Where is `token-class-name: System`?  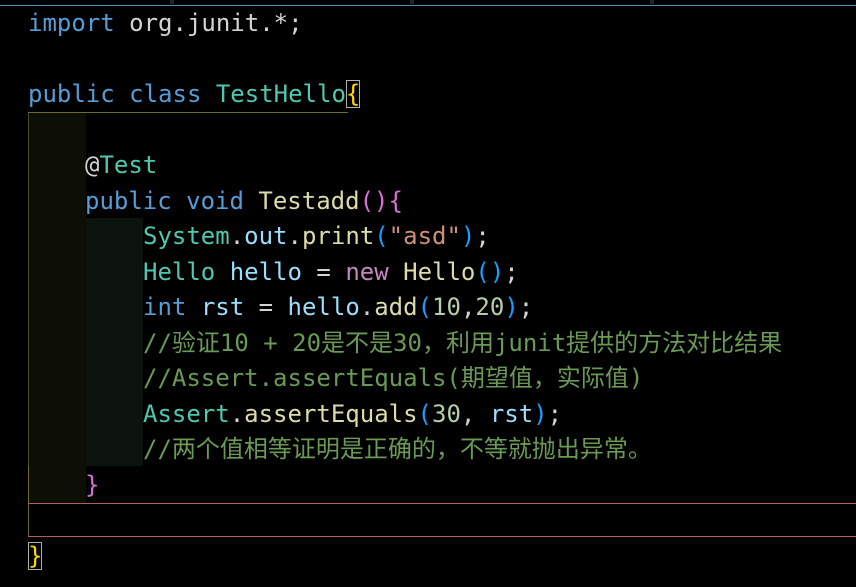
token-class-name: System is located at coordinates (186, 236).